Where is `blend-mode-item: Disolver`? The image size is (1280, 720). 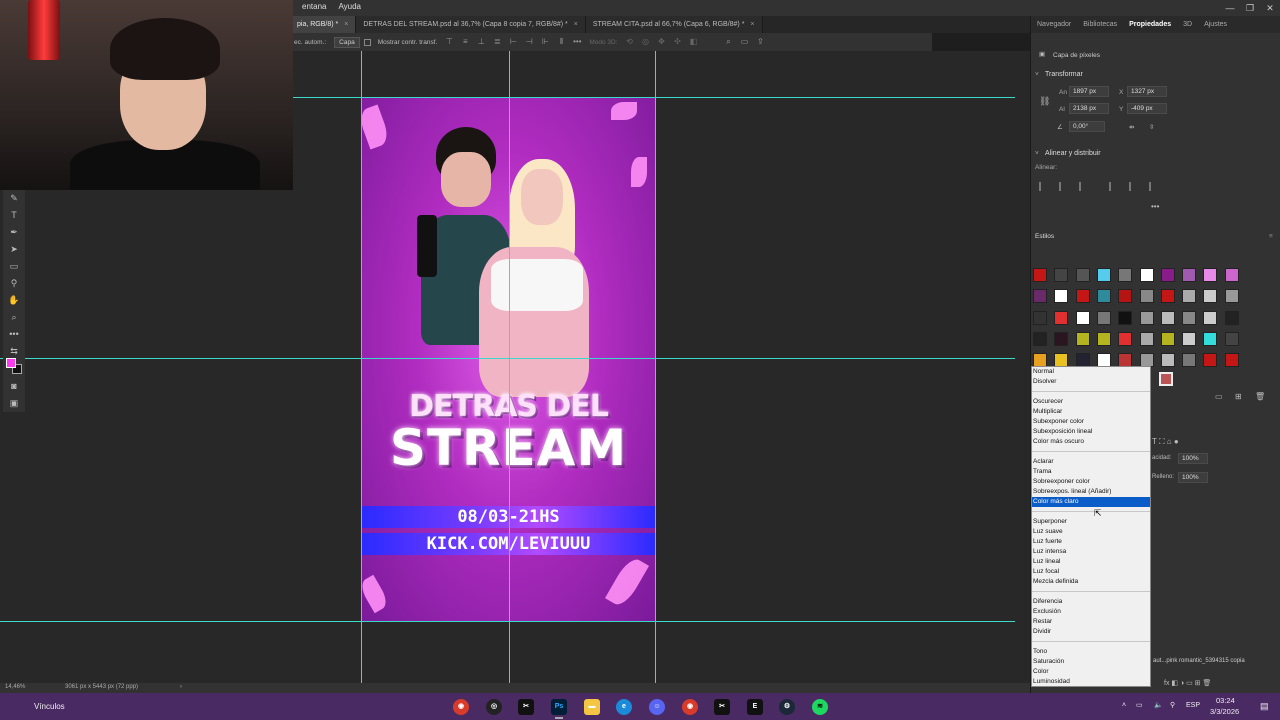 blend-mode-item: Disolver is located at coordinates (1091, 382).